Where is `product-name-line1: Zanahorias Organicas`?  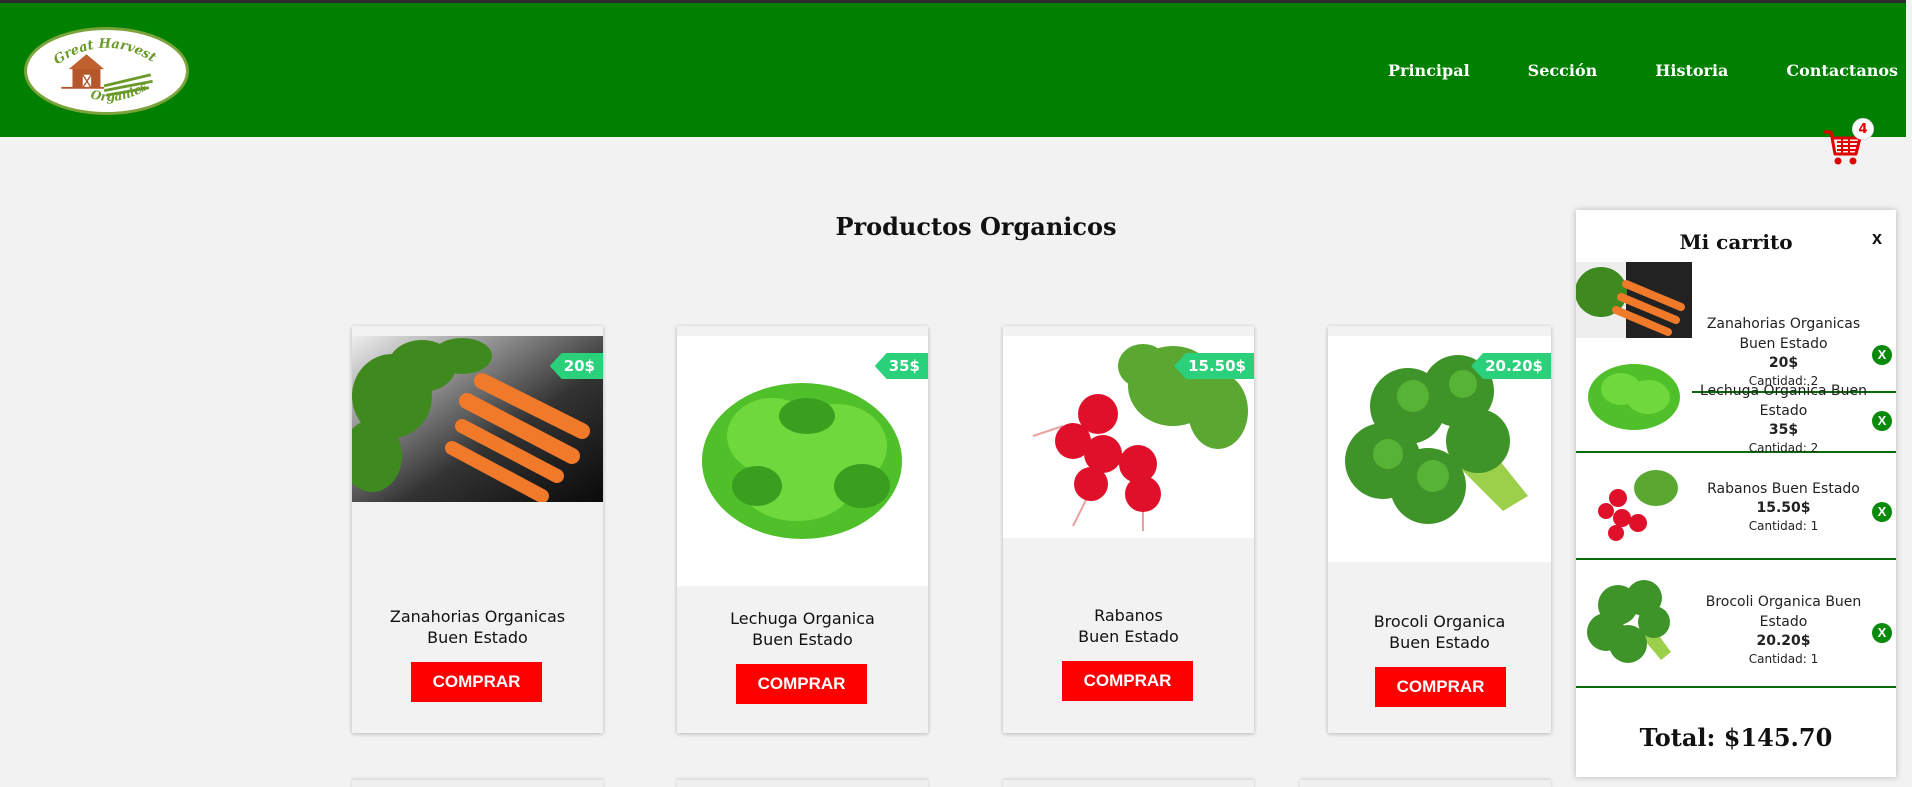
product-name-line1: Zanahorias Organicas is located at coordinates (477, 616).